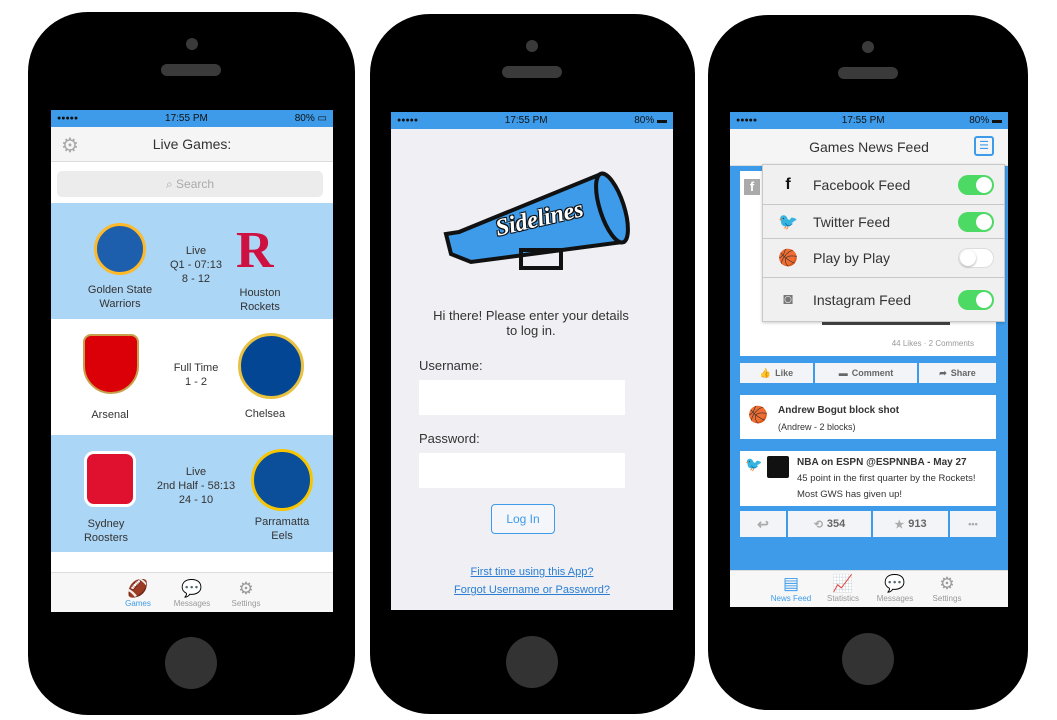 The image size is (1057, 720). Describe the element at coordinates (843, 373) in the screenshot. I see `comment-icon: ▬` at that location.